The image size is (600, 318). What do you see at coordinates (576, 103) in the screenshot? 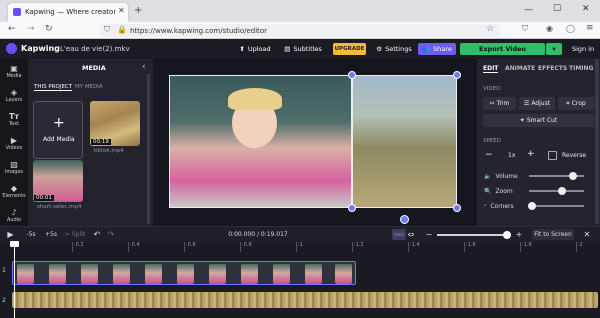
I see `crop-button: ⌗ Crop` at bounding box center [576, 103].